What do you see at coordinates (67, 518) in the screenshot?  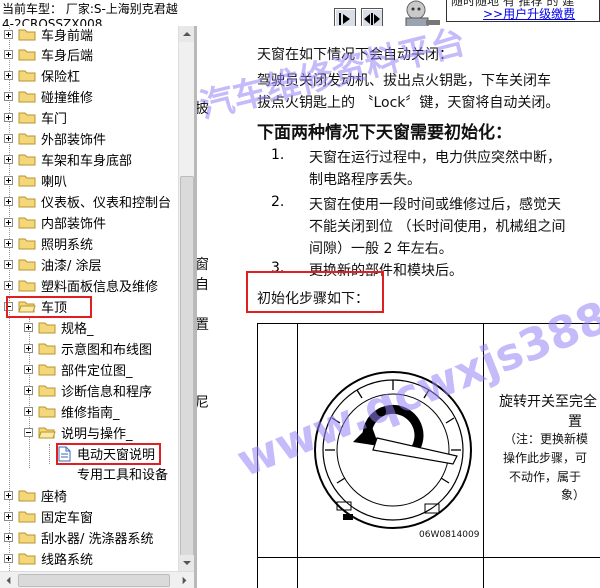 I see `tree-item-label: 固定车窗` at bounding box center [67, 518].